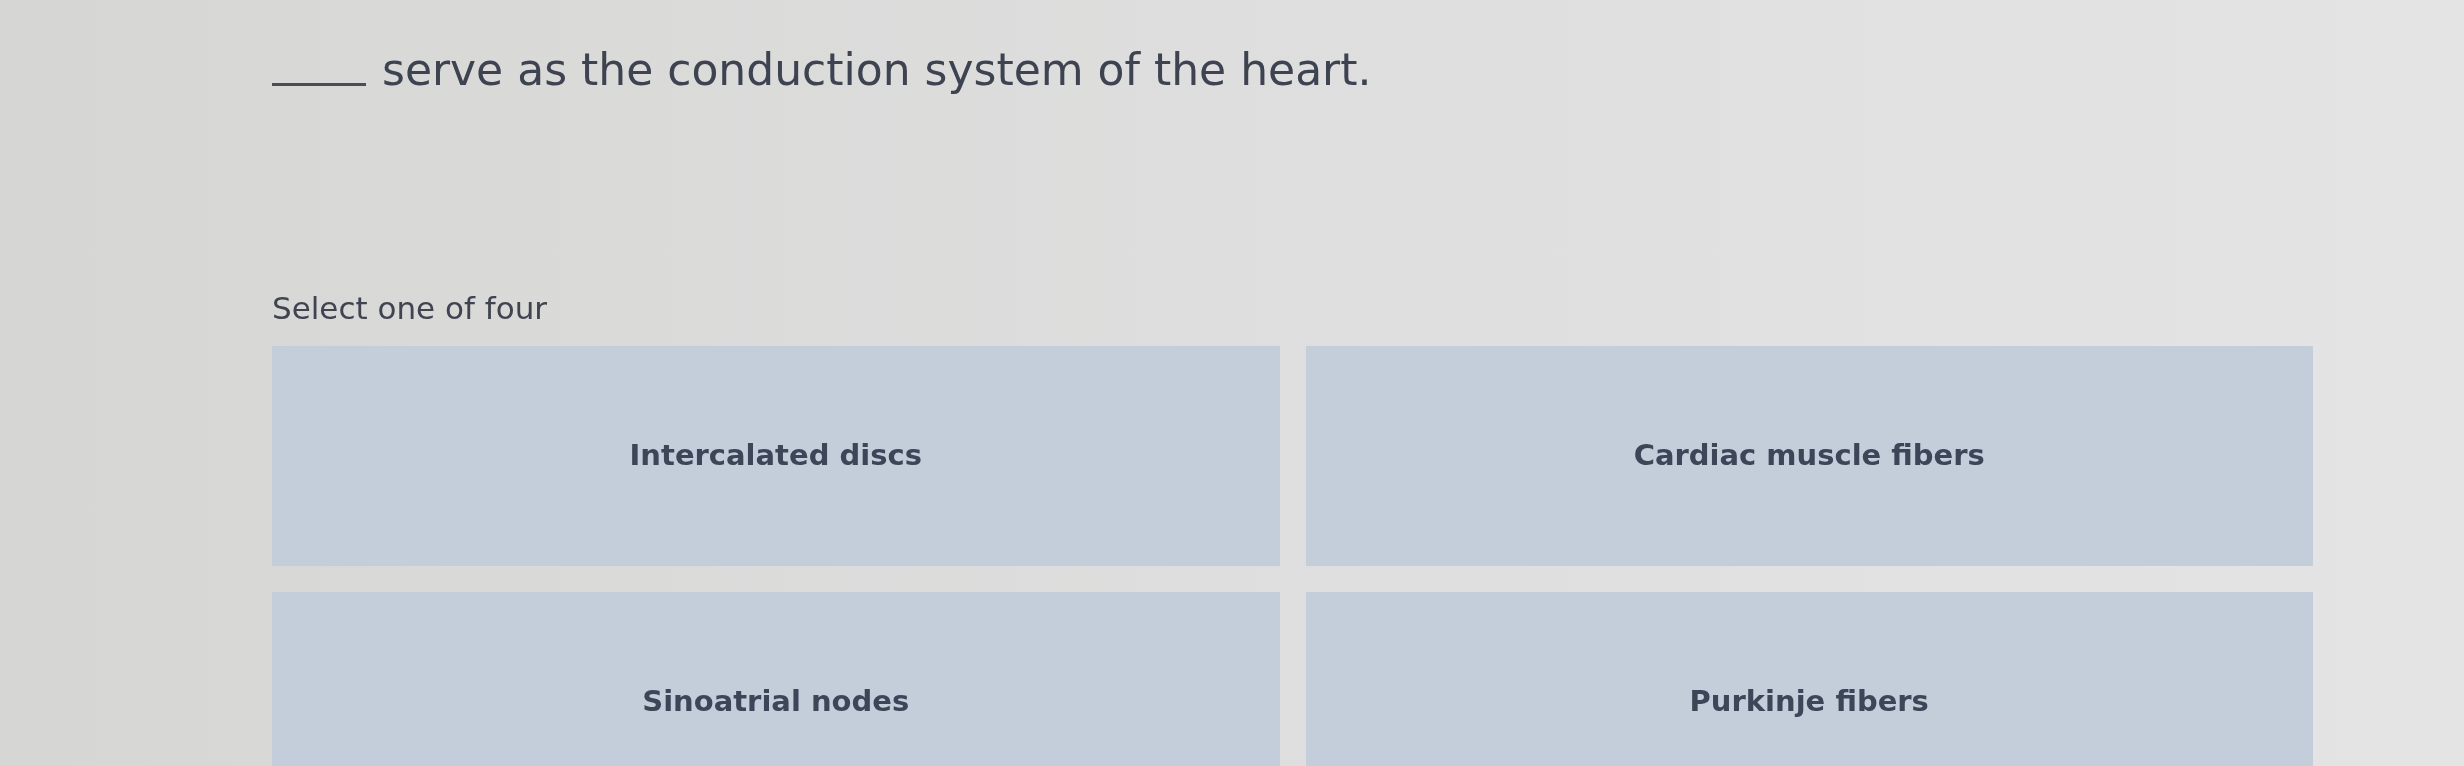  I want to click on fill-in-line, so click(319, 84).